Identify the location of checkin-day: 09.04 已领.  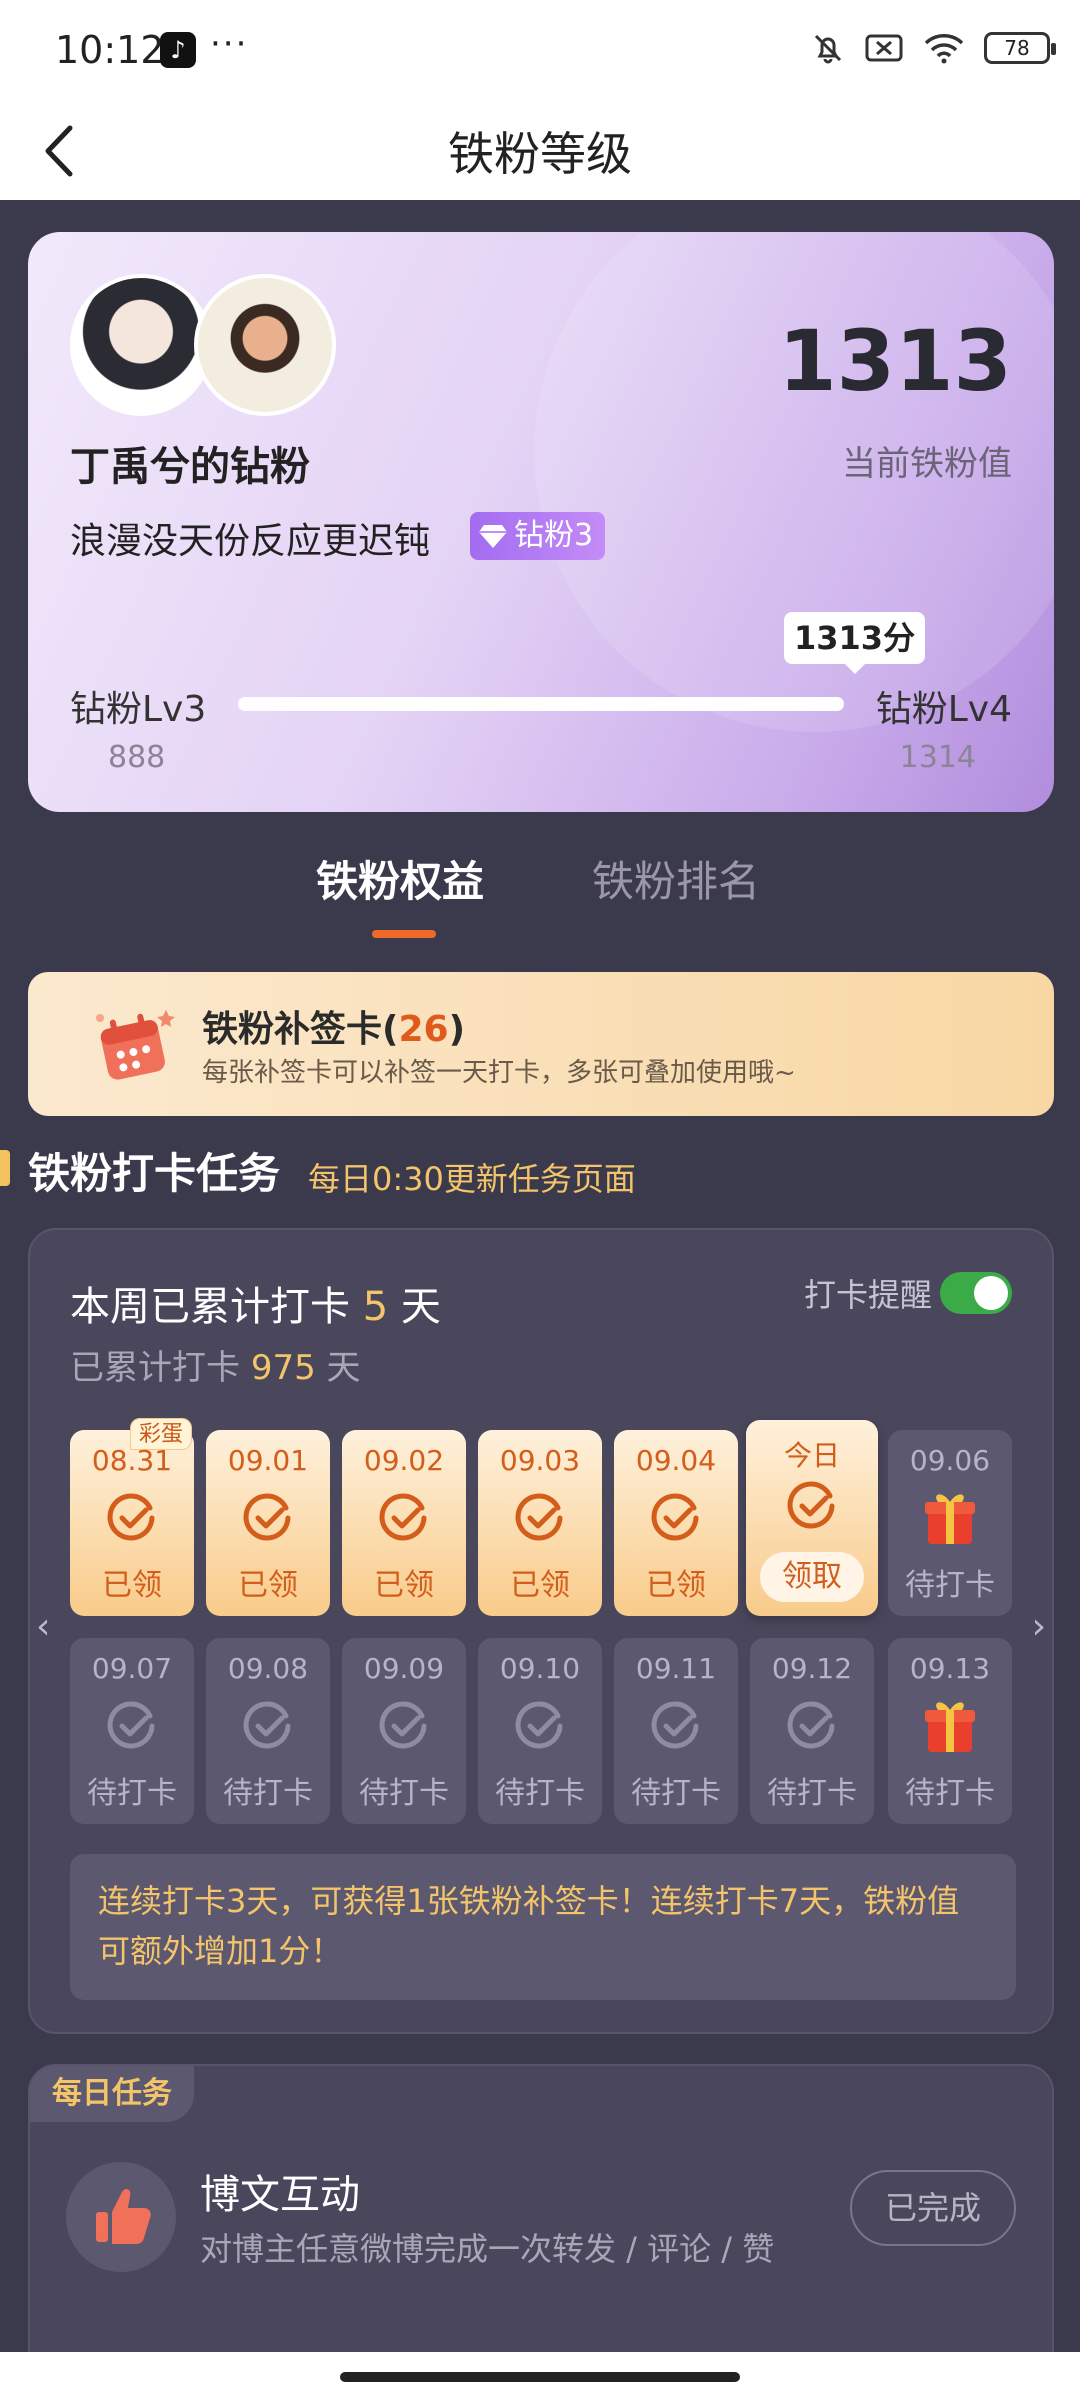
(676, 1523).